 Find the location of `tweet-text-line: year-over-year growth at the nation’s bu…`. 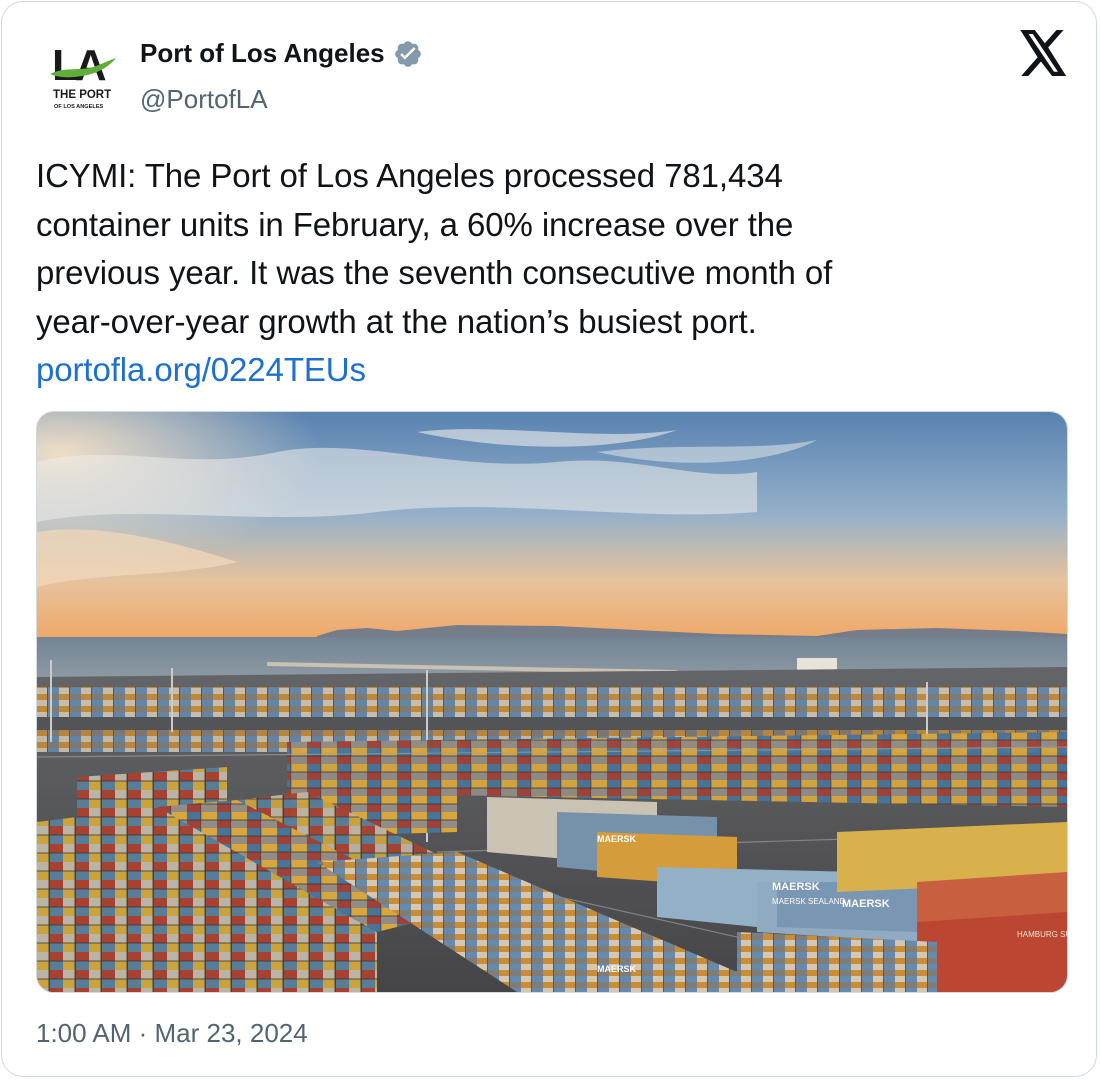

tweet-text-line: year-over-year growth at the nation’s bu… is located at coordinates (396, 321).